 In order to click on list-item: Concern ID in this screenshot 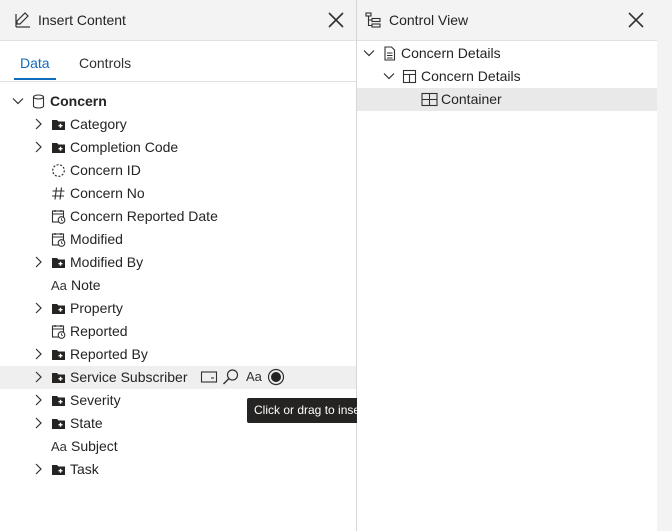, I will do `click(178, 170)`.